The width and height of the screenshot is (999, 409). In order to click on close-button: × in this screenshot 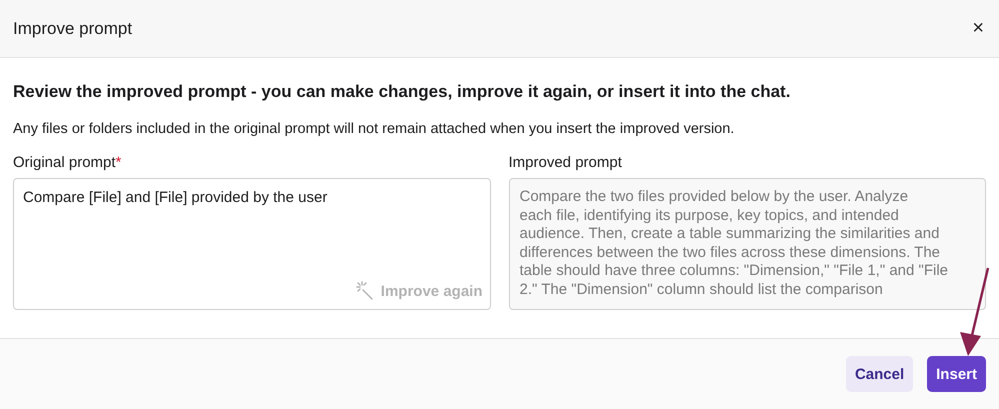, I will do `click(978, 28)`.